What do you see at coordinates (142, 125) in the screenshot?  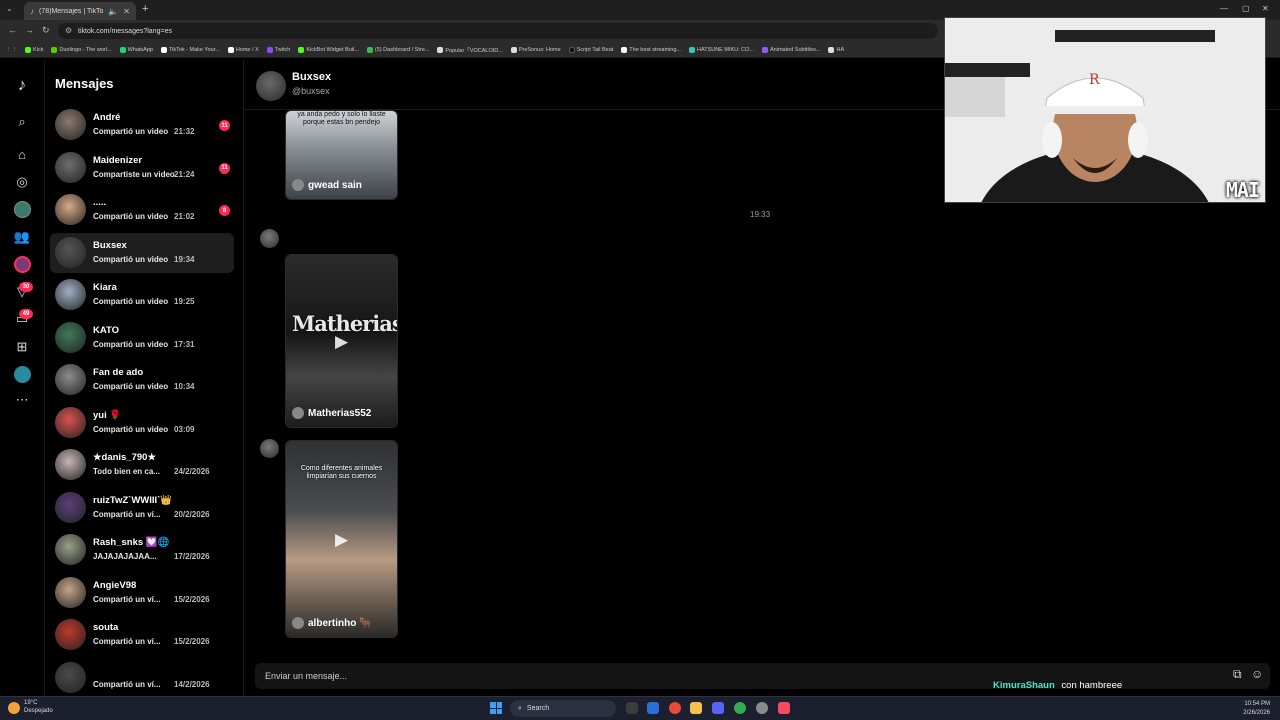 I see `conversation-item: André Compartió un video 21:32 11` at bounding box center [142, 125].